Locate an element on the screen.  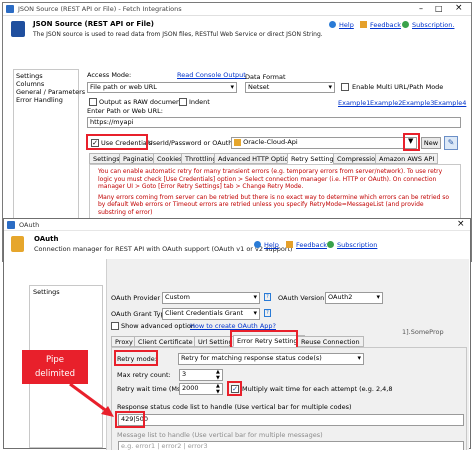
callout-arrow is located at coordinates (91, 399).